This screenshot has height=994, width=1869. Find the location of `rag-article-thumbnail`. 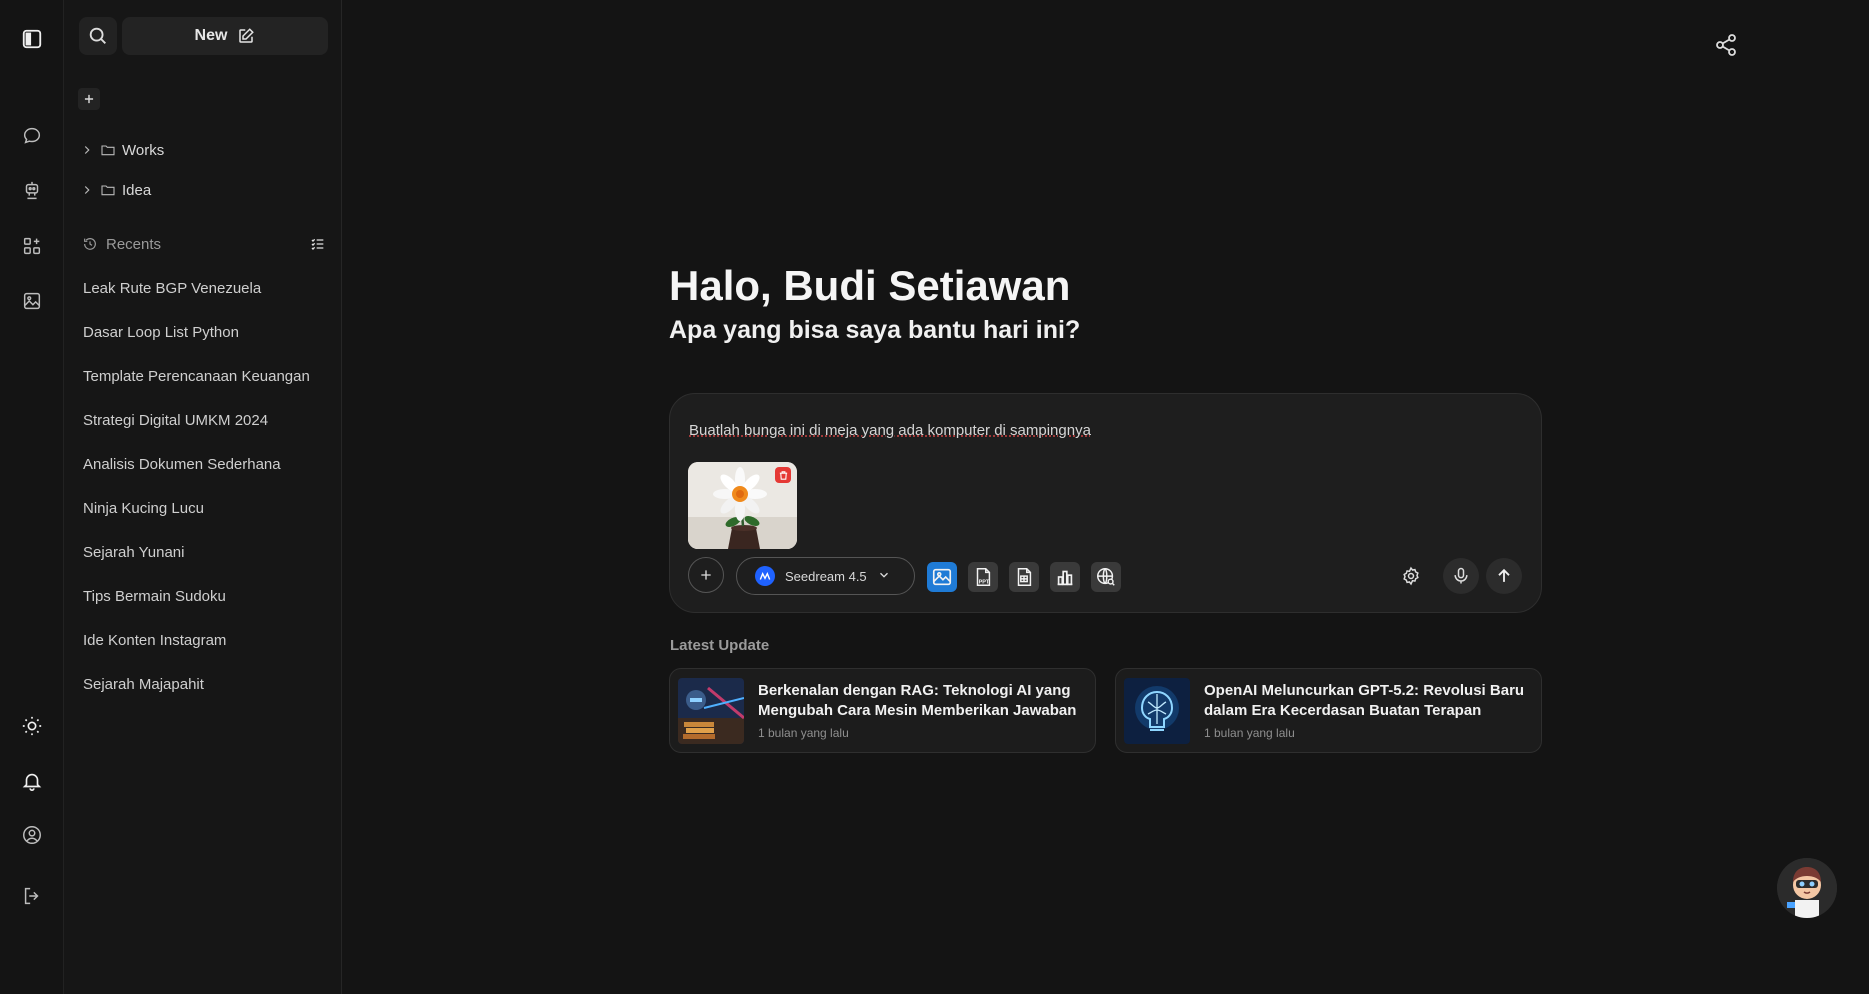

rag-article-thumbnail is located at coordinates (711, 711).